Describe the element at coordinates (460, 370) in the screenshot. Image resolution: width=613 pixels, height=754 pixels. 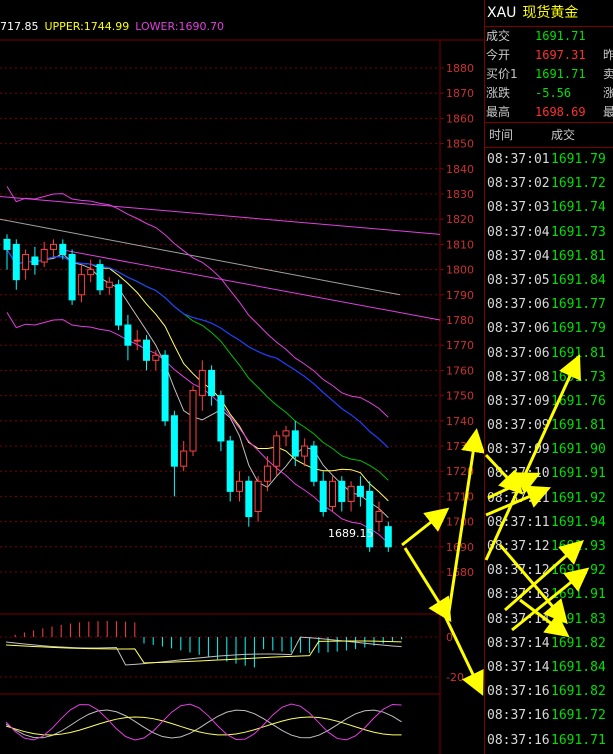
I see `price-tick-label: 1760` at that location.